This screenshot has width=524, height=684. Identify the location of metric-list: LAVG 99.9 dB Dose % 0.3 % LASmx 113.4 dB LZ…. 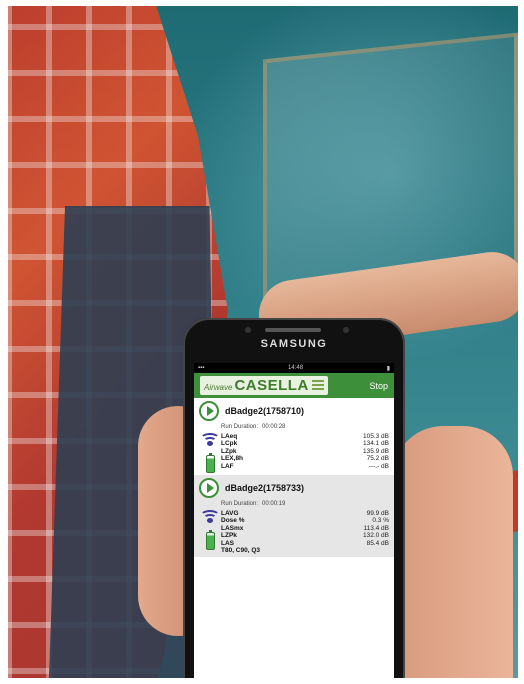
(305, 532).